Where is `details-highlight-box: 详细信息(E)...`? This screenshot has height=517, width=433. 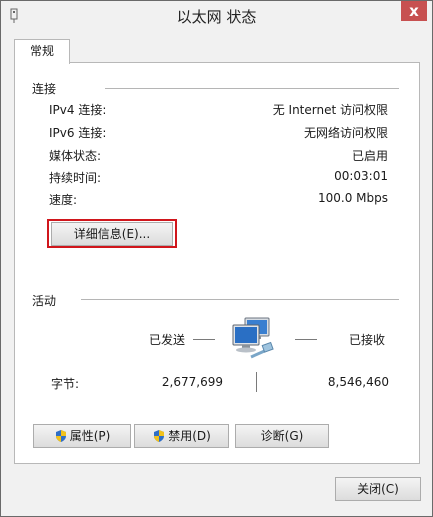
details-highlight-box: 详细信息(E)... is located at coordinates (112, 233).